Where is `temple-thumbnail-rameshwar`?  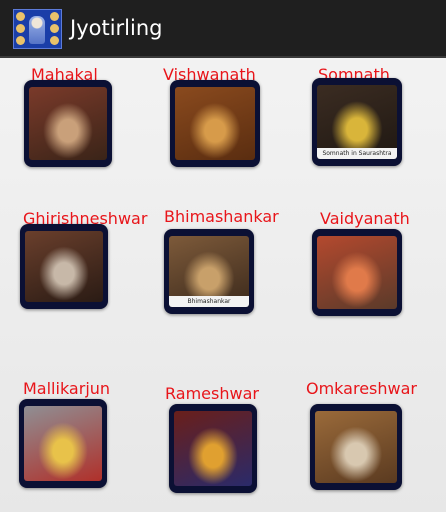
temple-thumbnail-rameshwar is located at coordinates (213, 448).